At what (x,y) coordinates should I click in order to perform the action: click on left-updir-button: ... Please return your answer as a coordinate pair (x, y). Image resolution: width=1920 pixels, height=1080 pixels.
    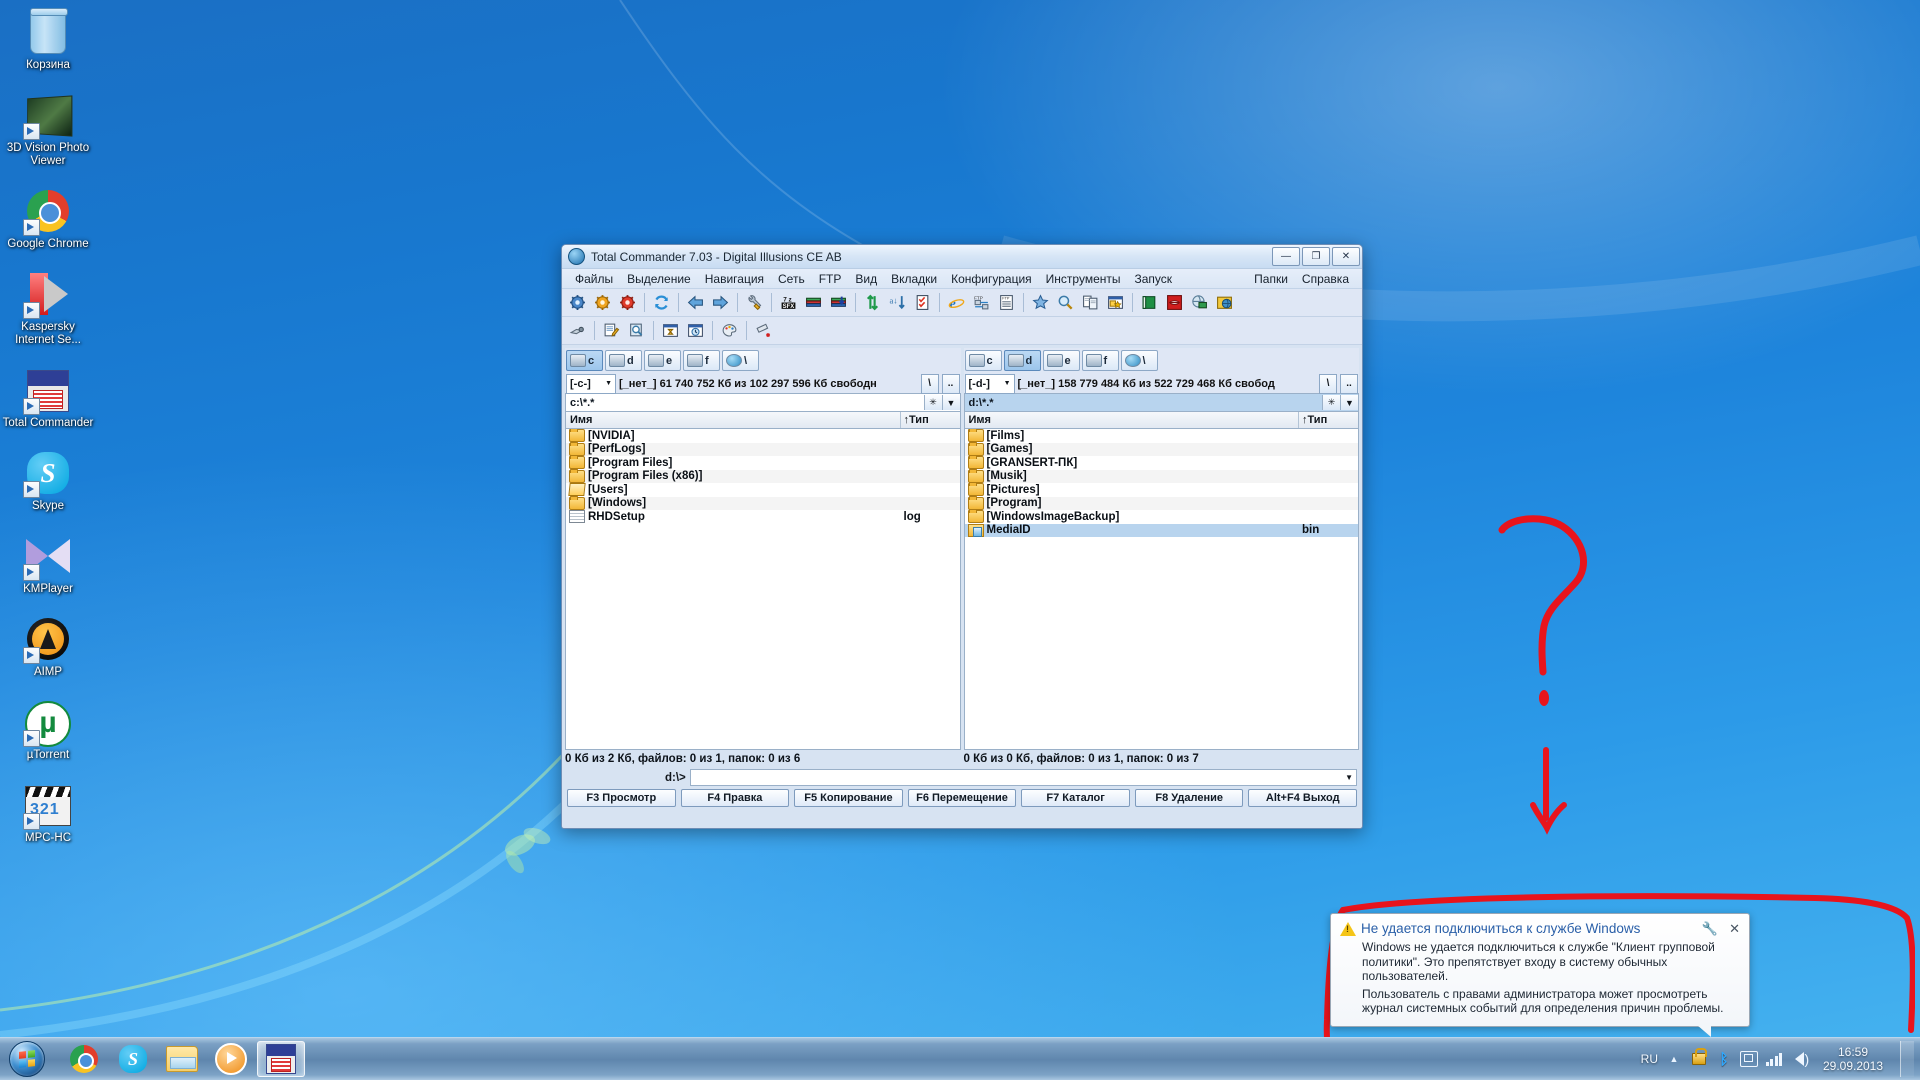
    Looking at the image, I should click on (950, 383).